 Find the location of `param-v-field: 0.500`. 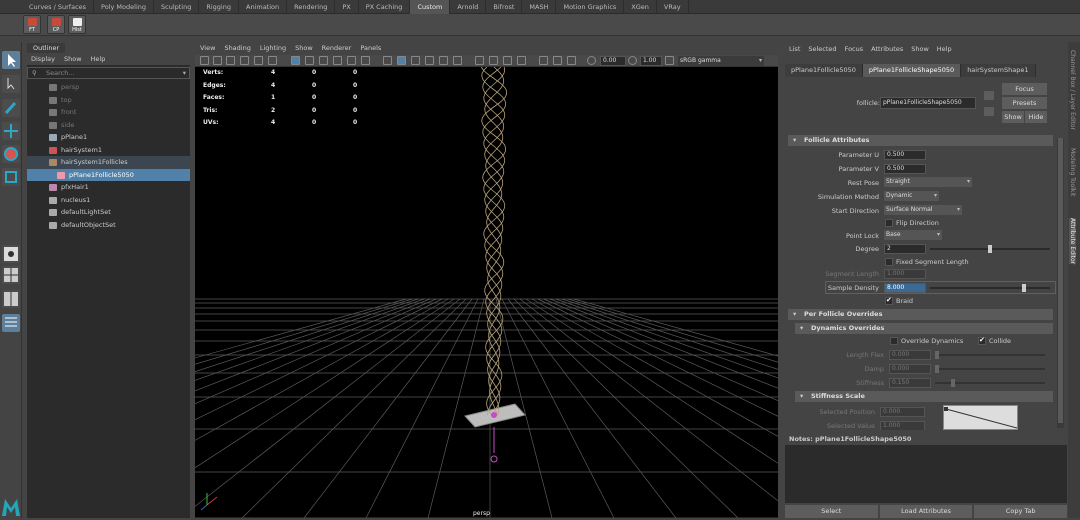

param-v-field: 0.500 is located at coordinates (905, 169).